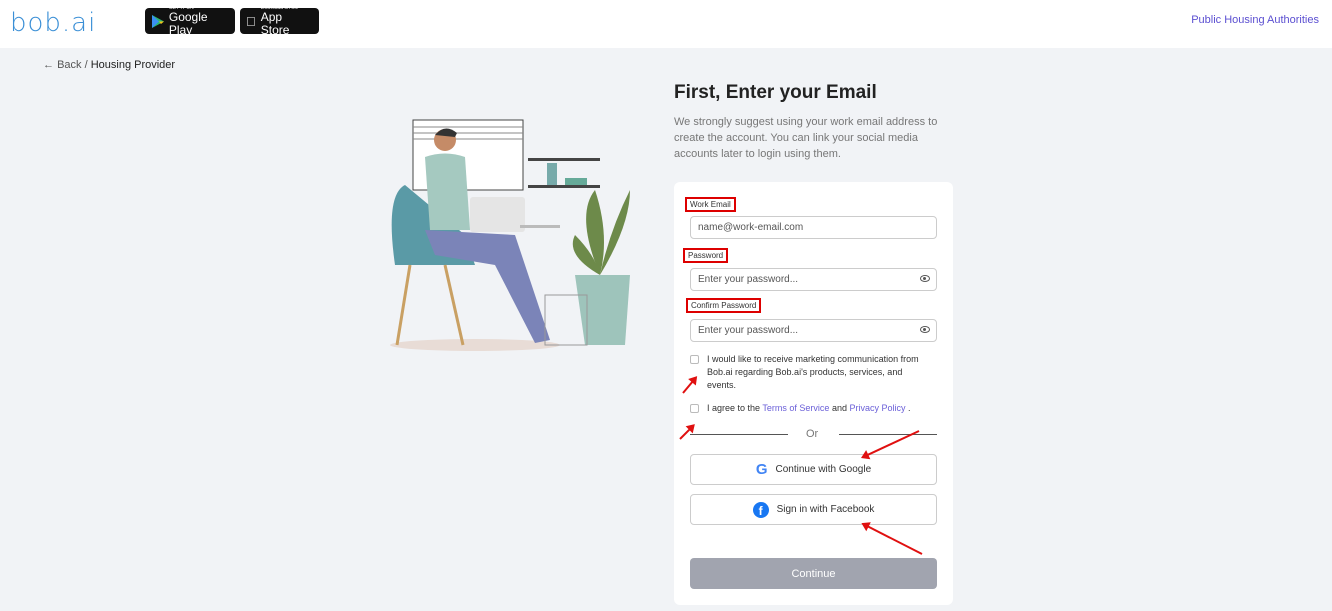  Describe the element at coordinates (510, 235) in the screenshot. I see `illustration` at that location.